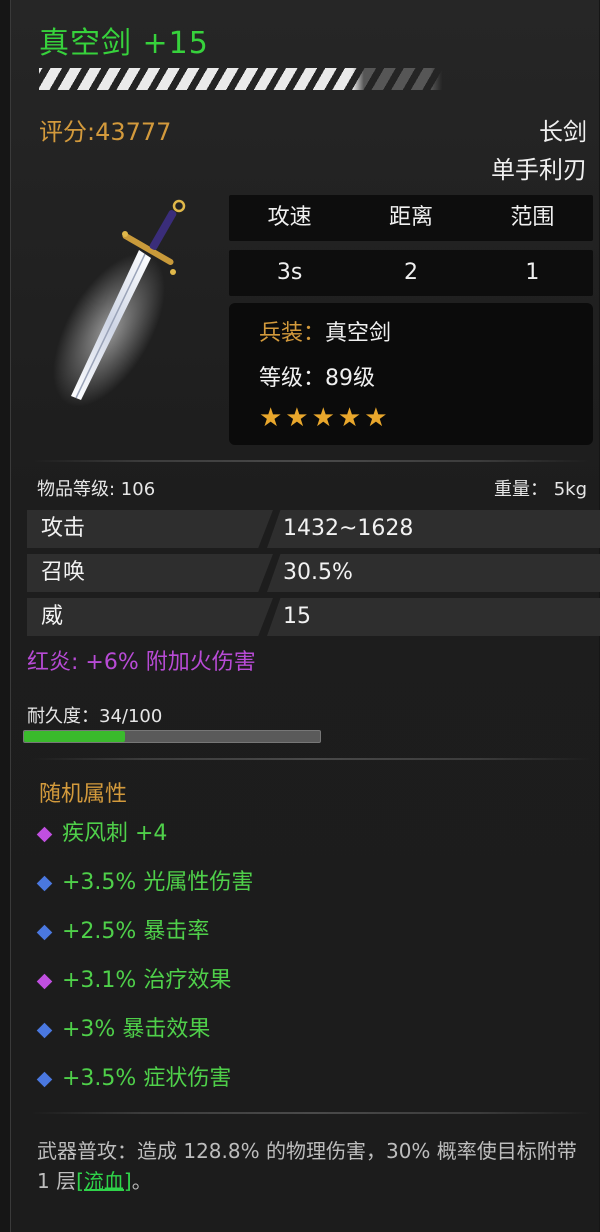 This screenshot has width=600, height=1232. Describe the element at coordinates (292, 333) in the screenshot. I see `equip-label: 兵装：` at that location.